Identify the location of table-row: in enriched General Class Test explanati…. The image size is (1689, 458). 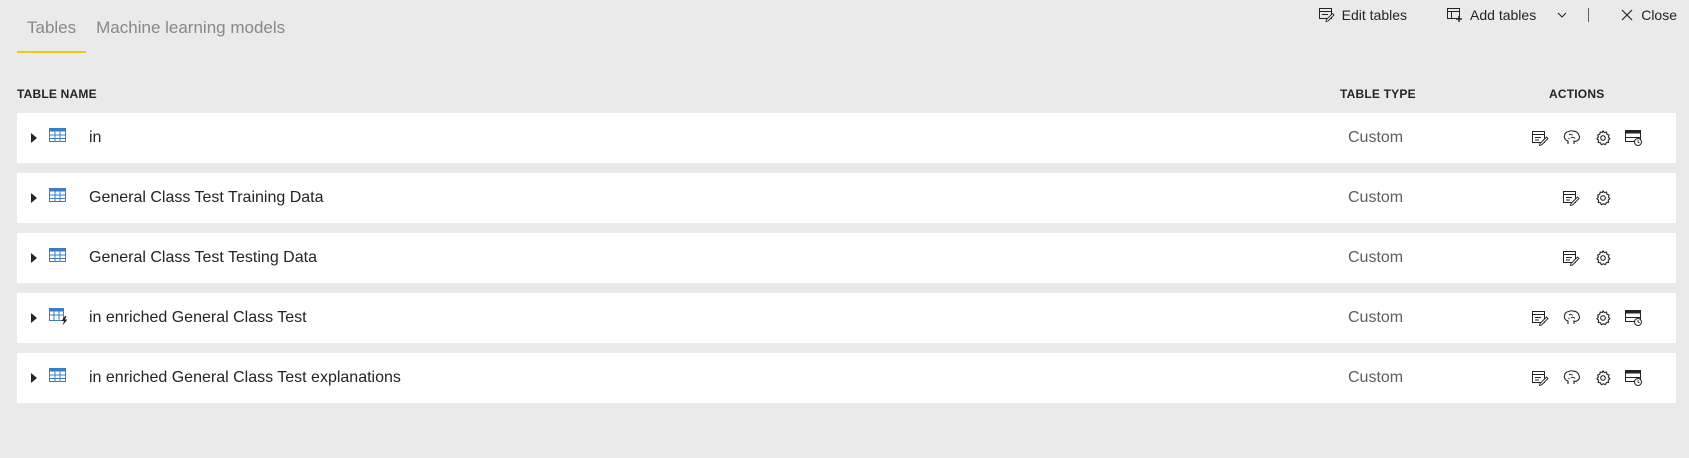
(846, 378).